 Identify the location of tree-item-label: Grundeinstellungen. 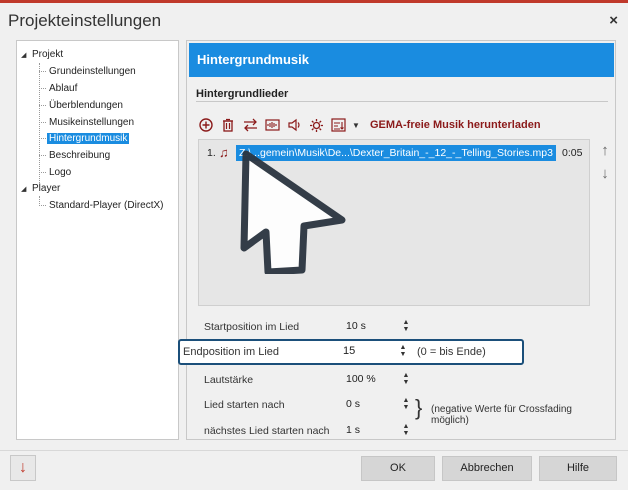
(92, 71).